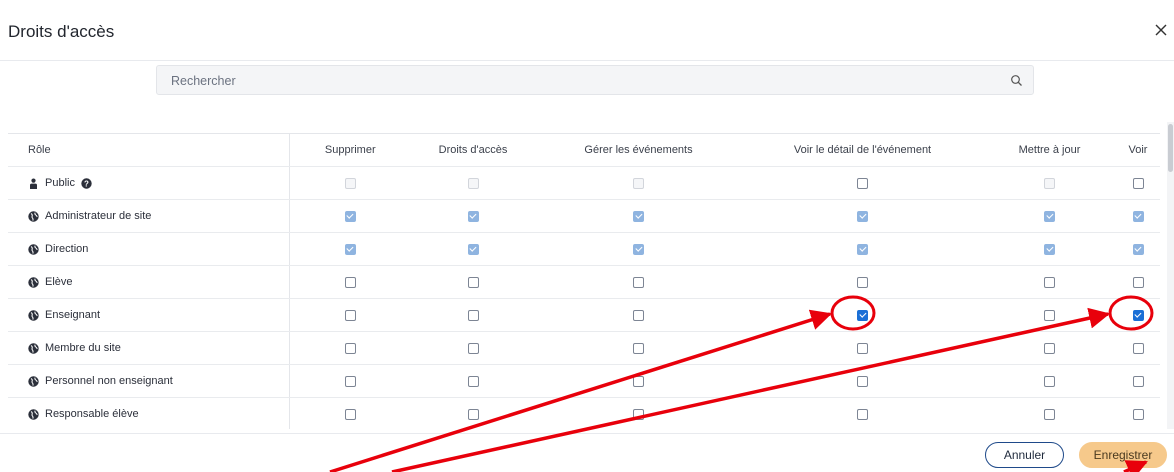  I want to click on role-cell: Direction, so click(148, 249).